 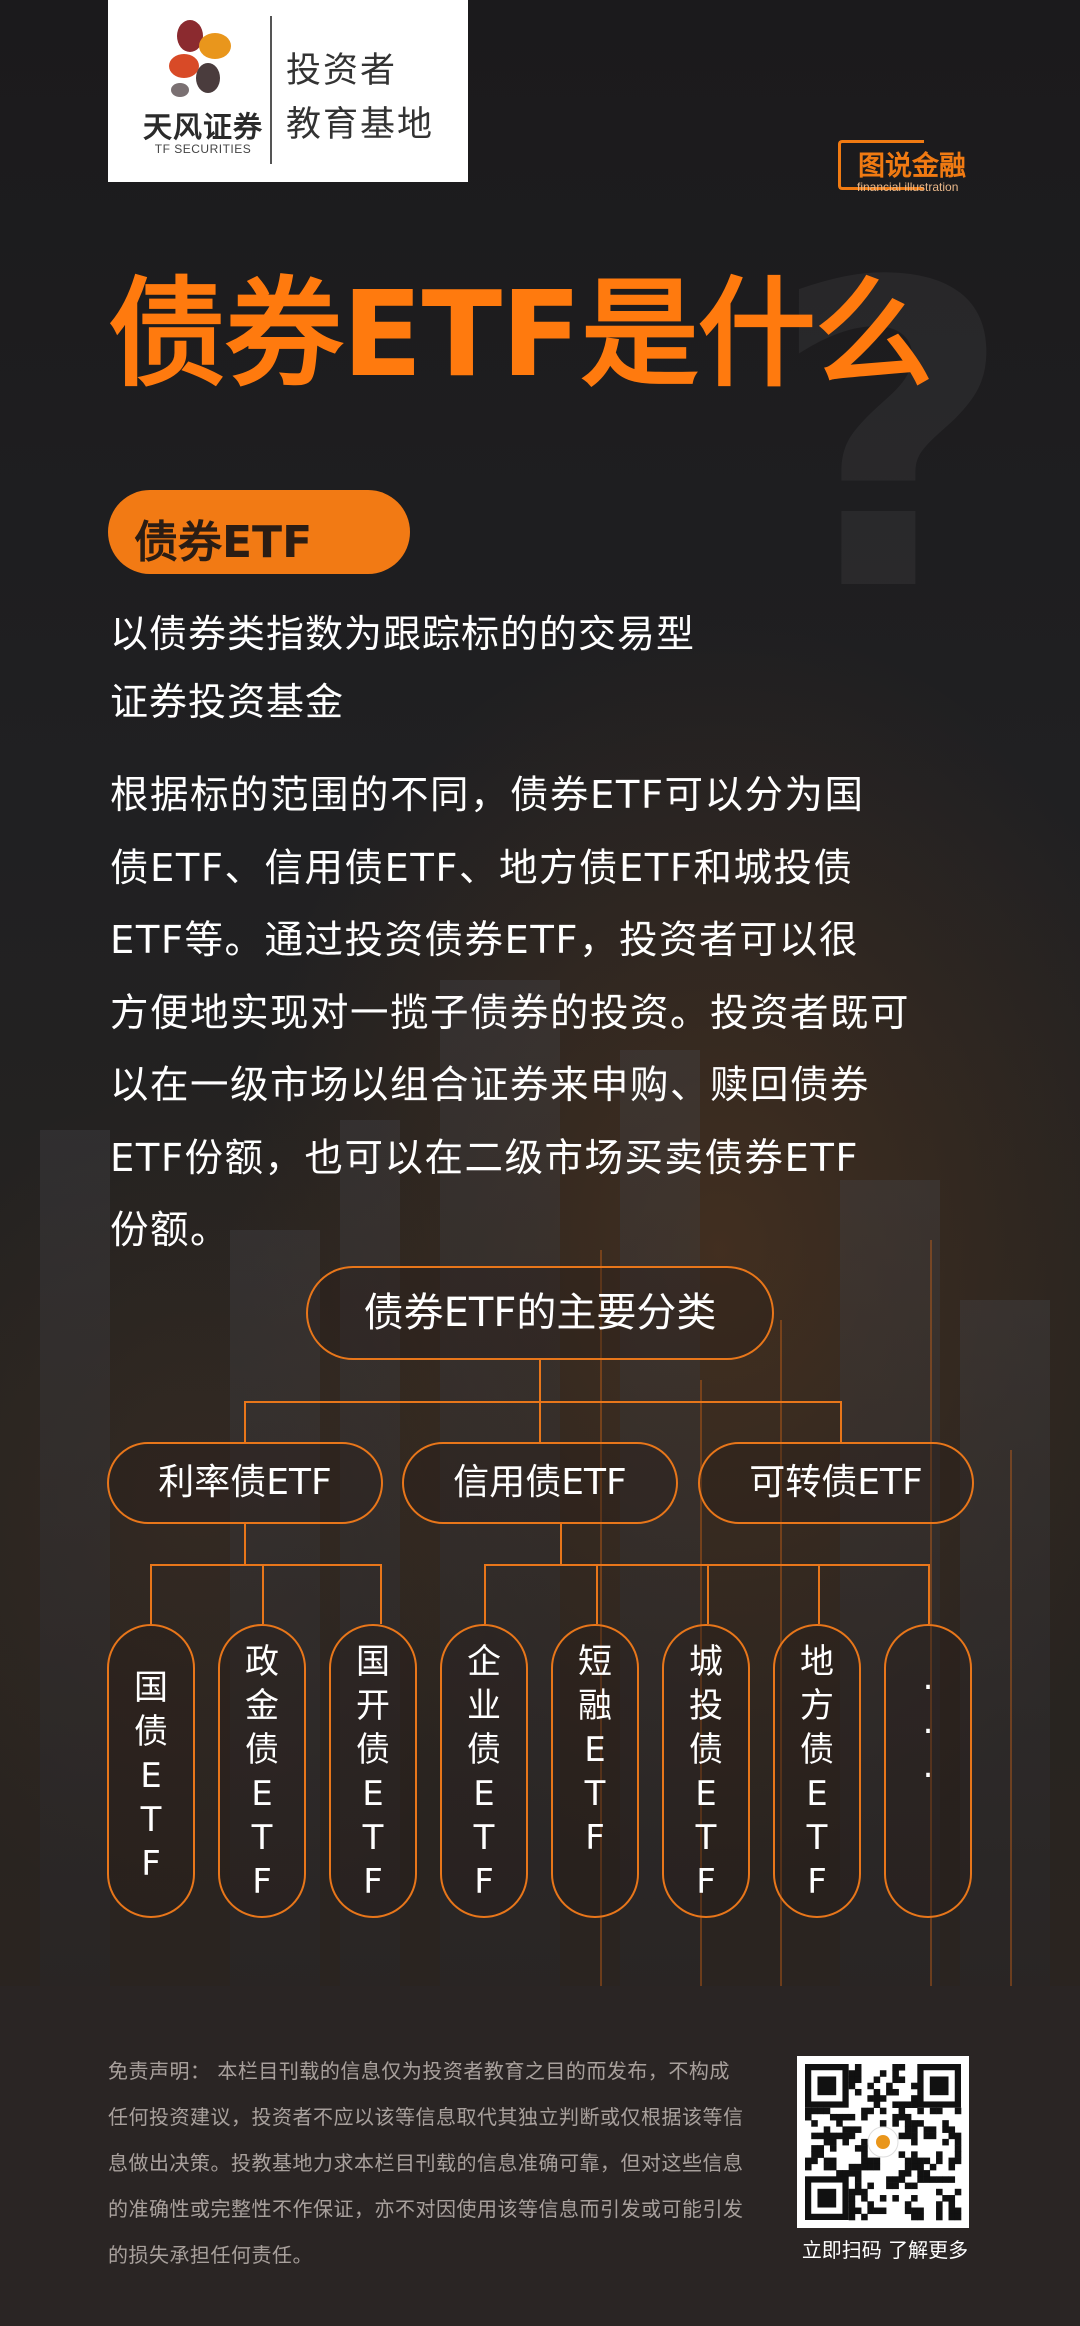 I want to click on page-title: 债券ETF是什么, so click(x=520, y=334).